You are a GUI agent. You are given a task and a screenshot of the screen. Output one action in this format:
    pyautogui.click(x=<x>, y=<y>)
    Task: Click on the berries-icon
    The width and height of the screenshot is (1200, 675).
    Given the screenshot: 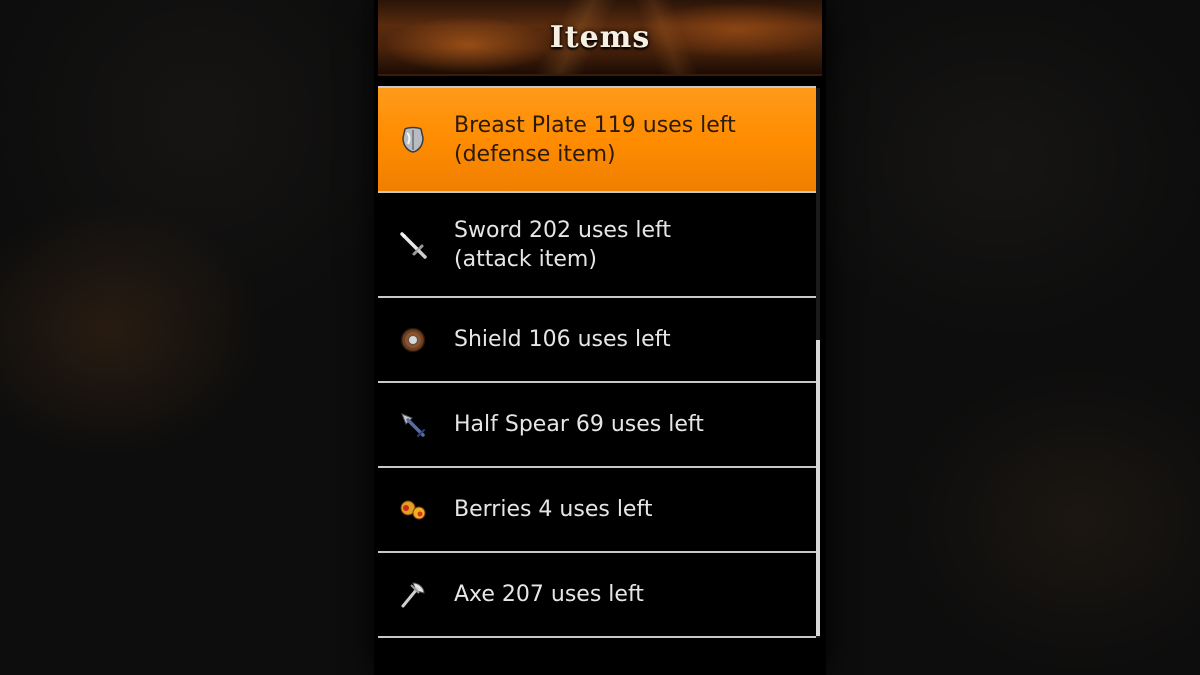 What is the action you would take?
    pyautogui.click(x=413, y=510)
    